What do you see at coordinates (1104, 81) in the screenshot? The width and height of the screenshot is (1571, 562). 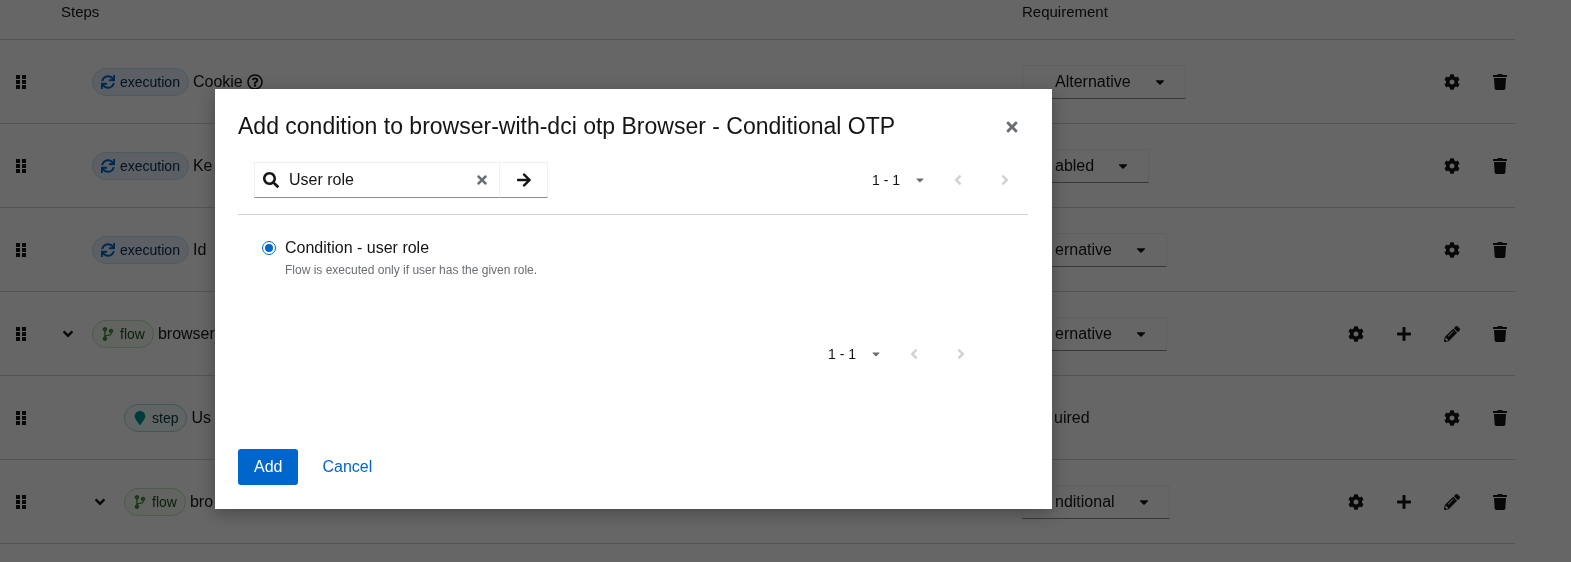 I see `requirement-select: Alternative` at bounding box center [1104, 81].